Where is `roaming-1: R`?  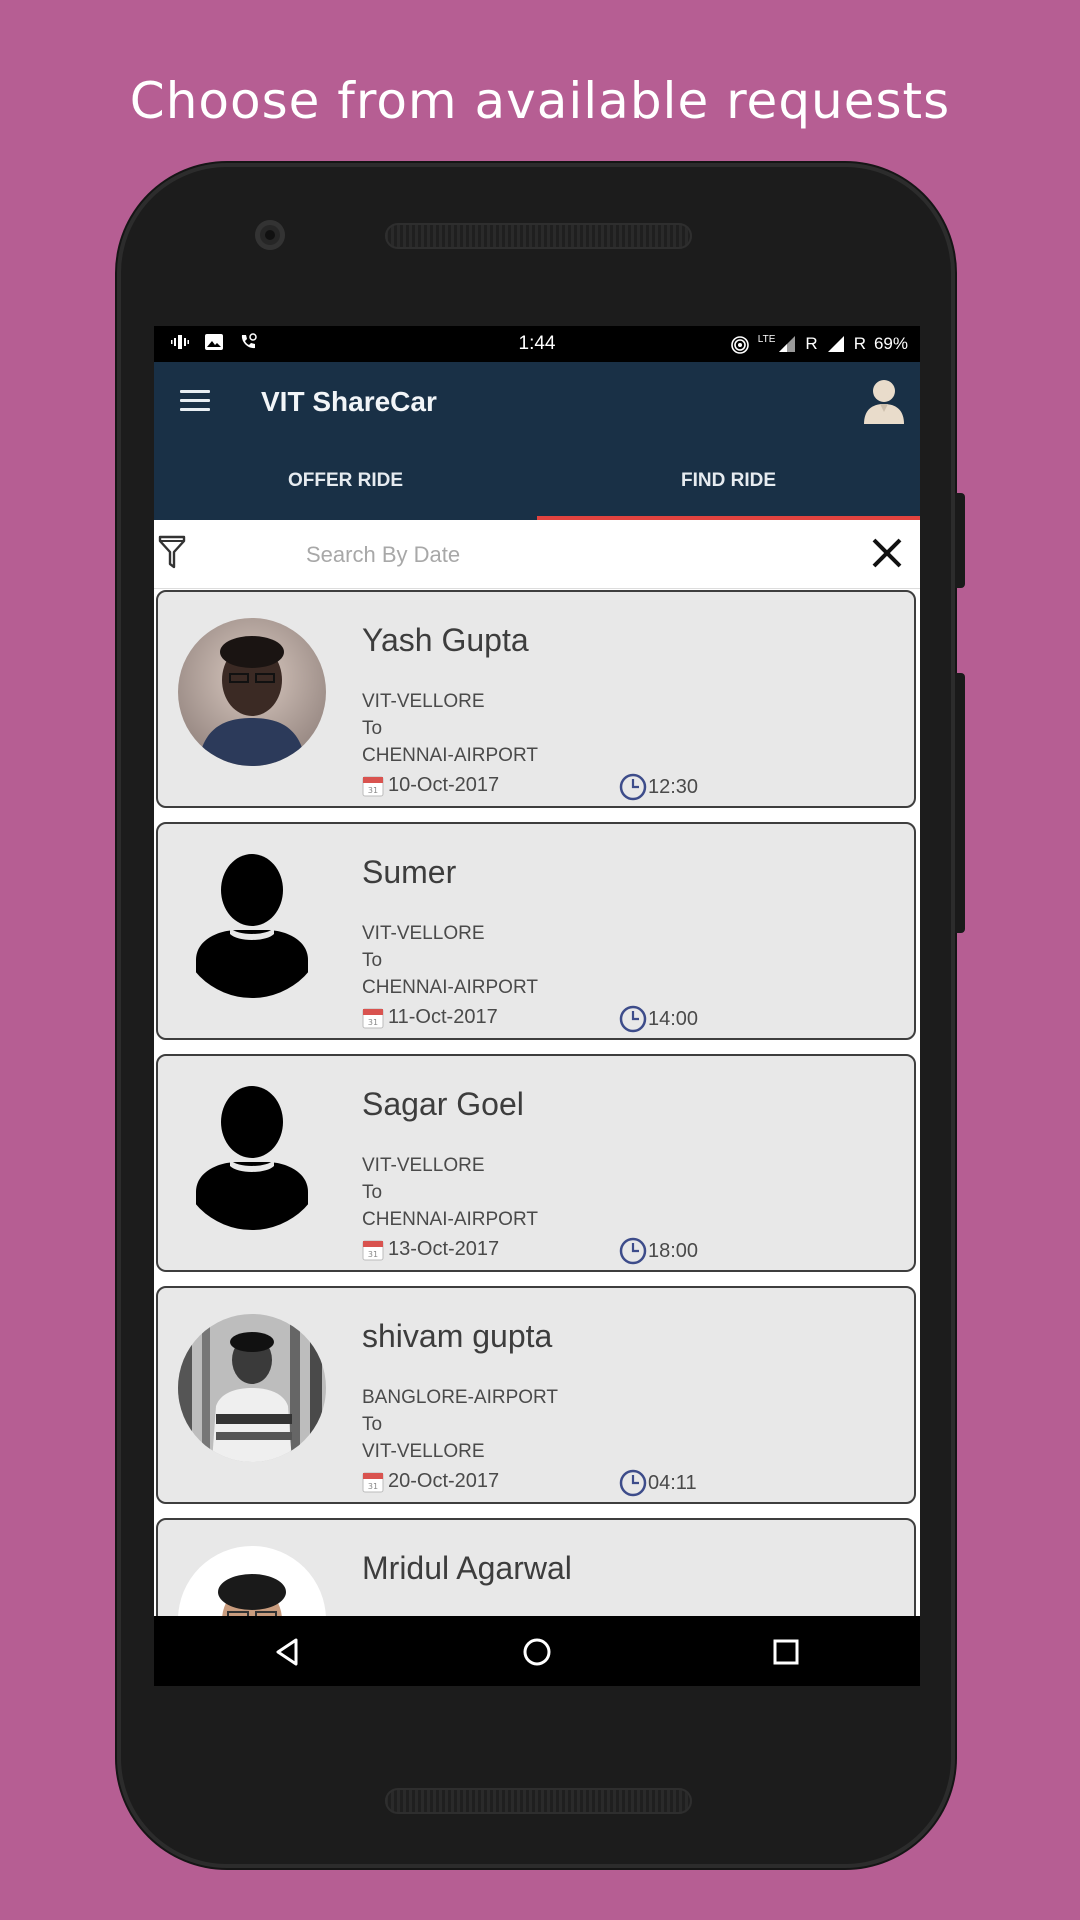 roaming-1: R is located at coordinates (811, 343).